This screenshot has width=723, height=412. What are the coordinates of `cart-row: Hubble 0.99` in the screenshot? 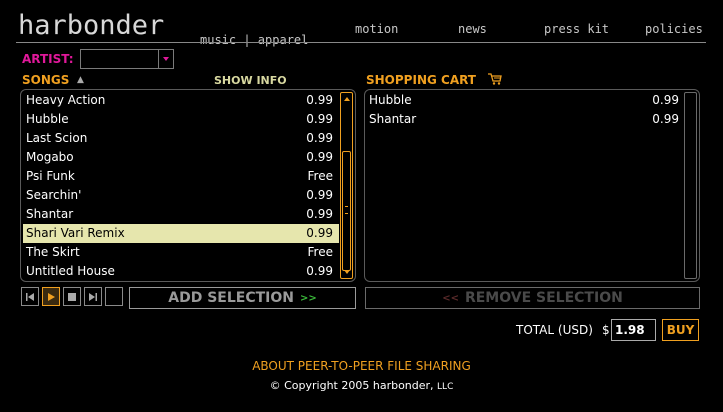 It's located at (523, 100).